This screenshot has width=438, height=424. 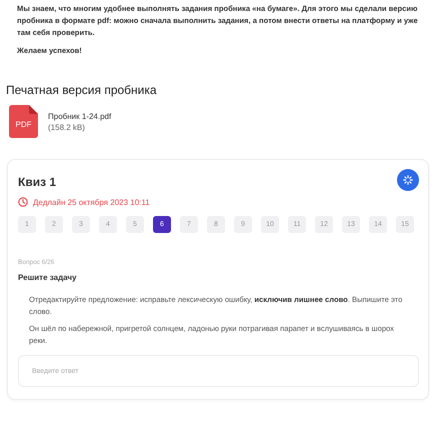 I want to click on quiz-title: Квиз 1, so click(x=37, y=182).